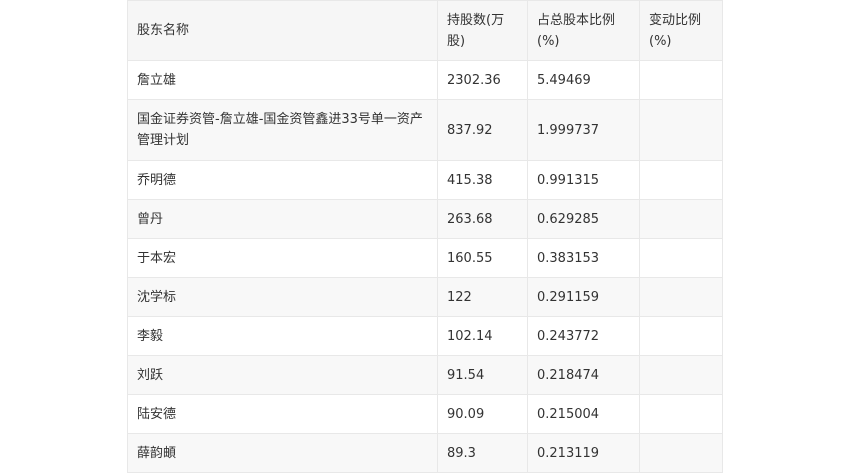 This screenshot has height=474, width=850. What do you see at coordinates (583, 180) in the screenshot?
I see `cell-share-ratio: 0.991315` at bounding box center [583, 180].